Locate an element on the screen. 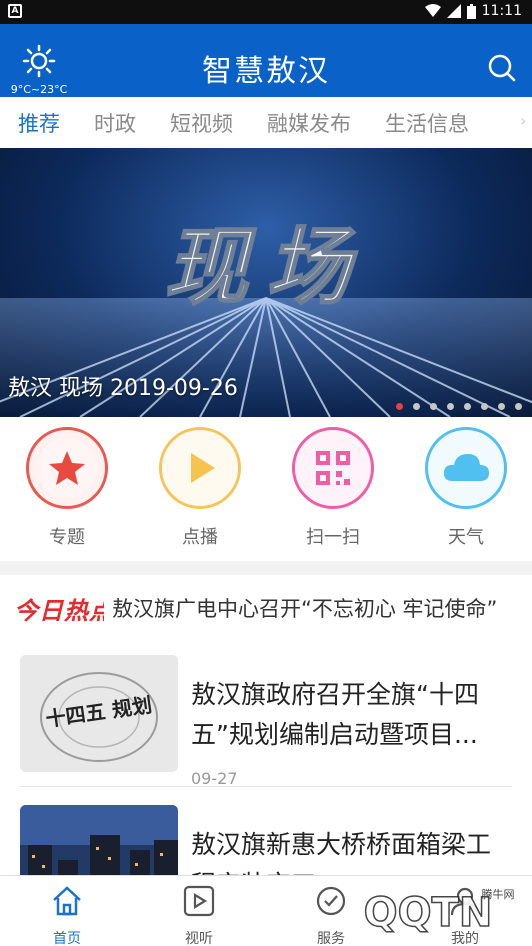  watermark-text: QQTN is located at coordinates (428, 913).